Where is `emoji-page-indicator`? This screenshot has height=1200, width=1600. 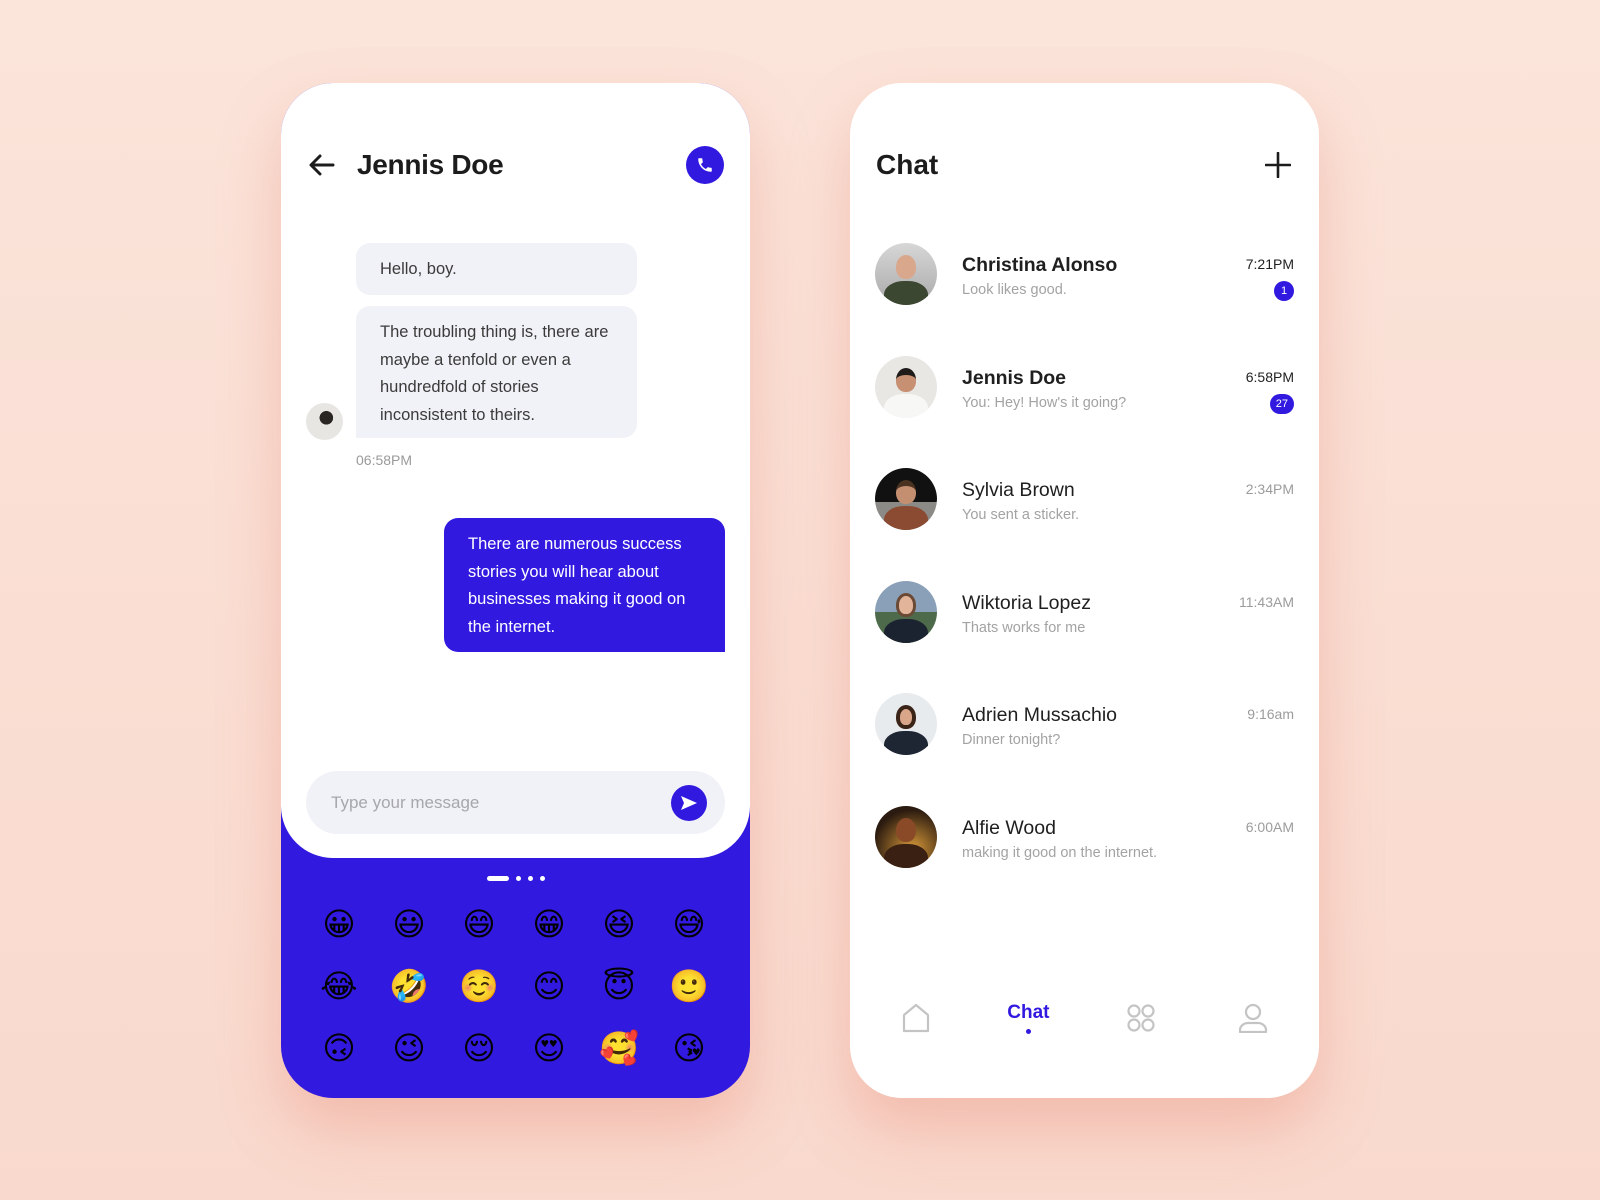
emoji-page-indicator is located at coordinates (515, 878).